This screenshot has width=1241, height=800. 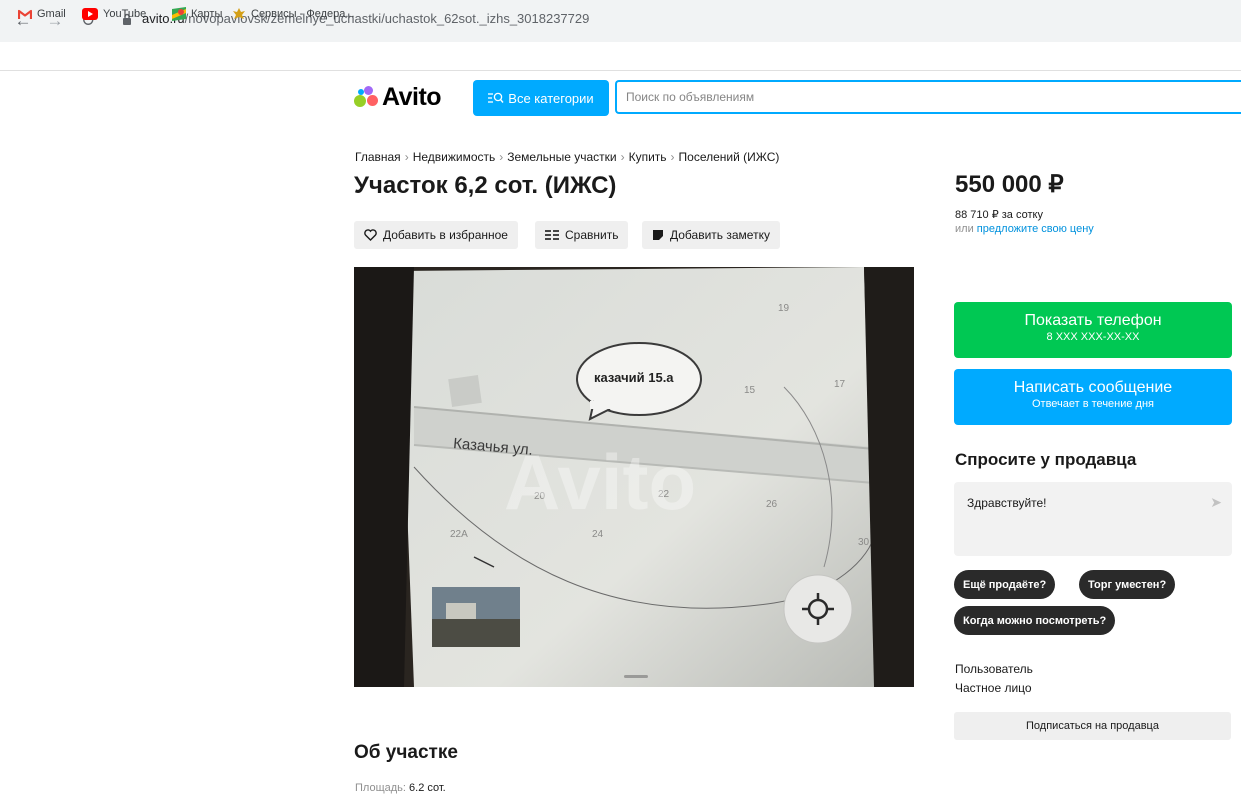 I want to click on search-box, so click(x=928, y=97).